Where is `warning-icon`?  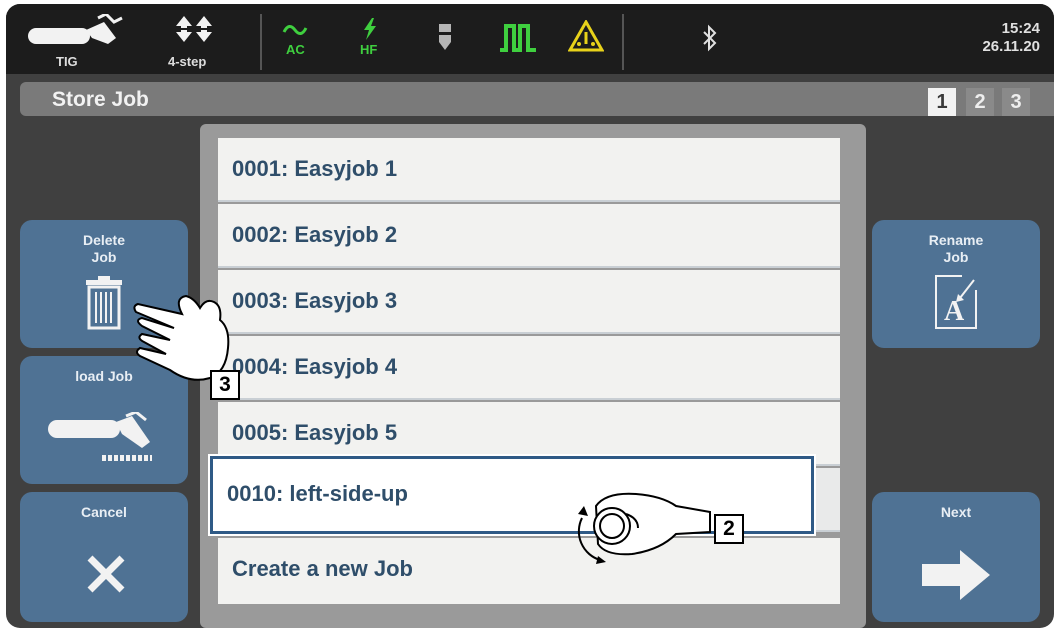
warning-icon is located at coordinates (586, 36).